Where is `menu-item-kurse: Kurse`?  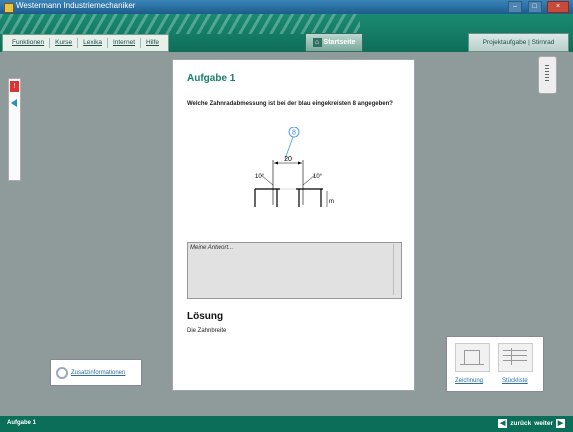
menu-item-kurse: Kurse is located at coordinates (64, 43).